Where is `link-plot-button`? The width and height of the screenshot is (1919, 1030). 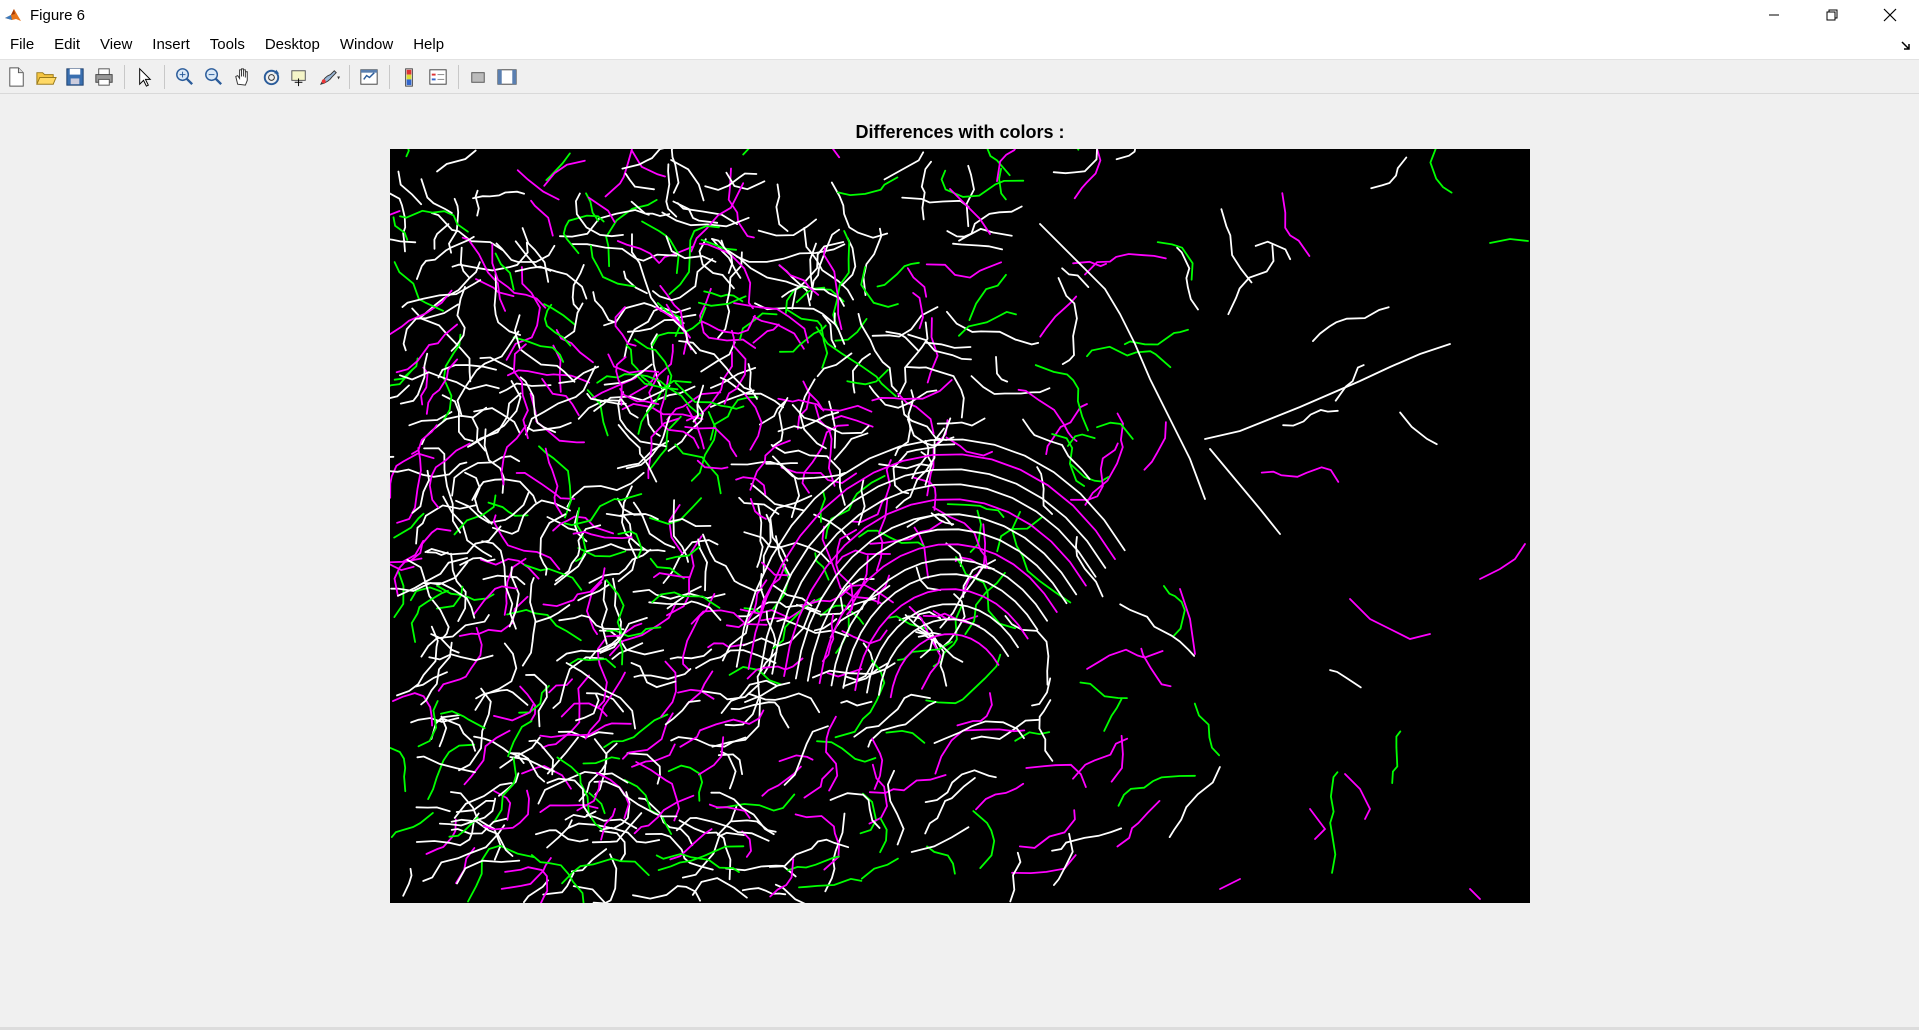
link-plot-button is located at coordinates (369, 77).